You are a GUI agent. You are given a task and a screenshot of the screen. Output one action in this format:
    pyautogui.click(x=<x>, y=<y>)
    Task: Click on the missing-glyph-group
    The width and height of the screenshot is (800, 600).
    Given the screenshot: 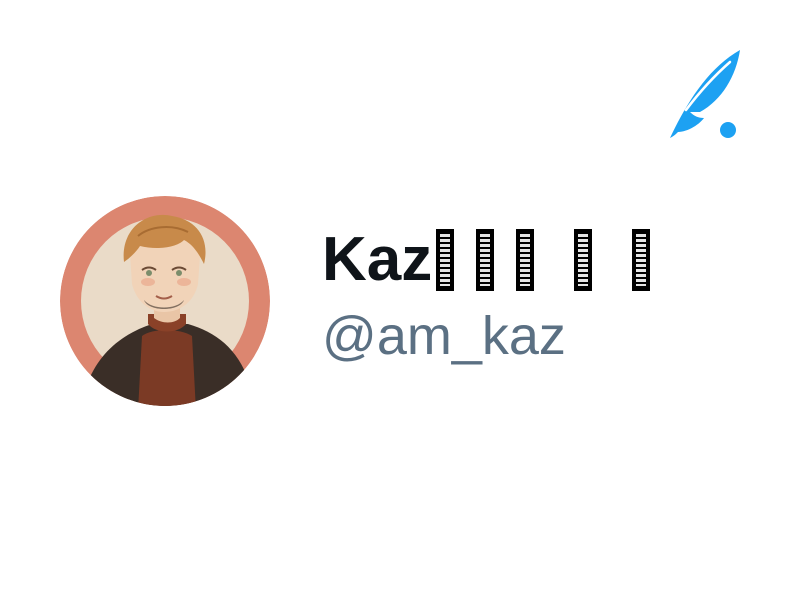 What is the action you would take?
    pyautogui.click(x=554, y=260)
    